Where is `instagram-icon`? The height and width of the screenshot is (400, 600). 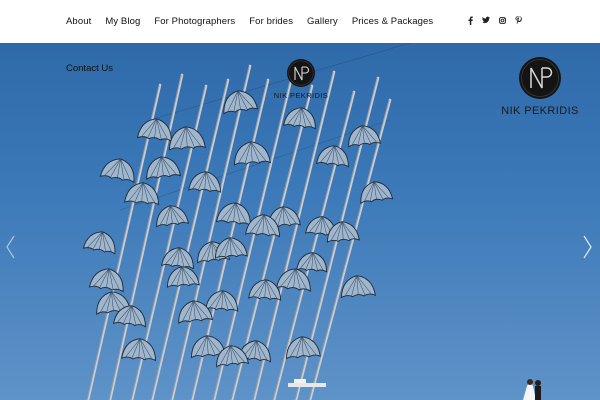
instagram-icon is located at coordinates (502, 20).